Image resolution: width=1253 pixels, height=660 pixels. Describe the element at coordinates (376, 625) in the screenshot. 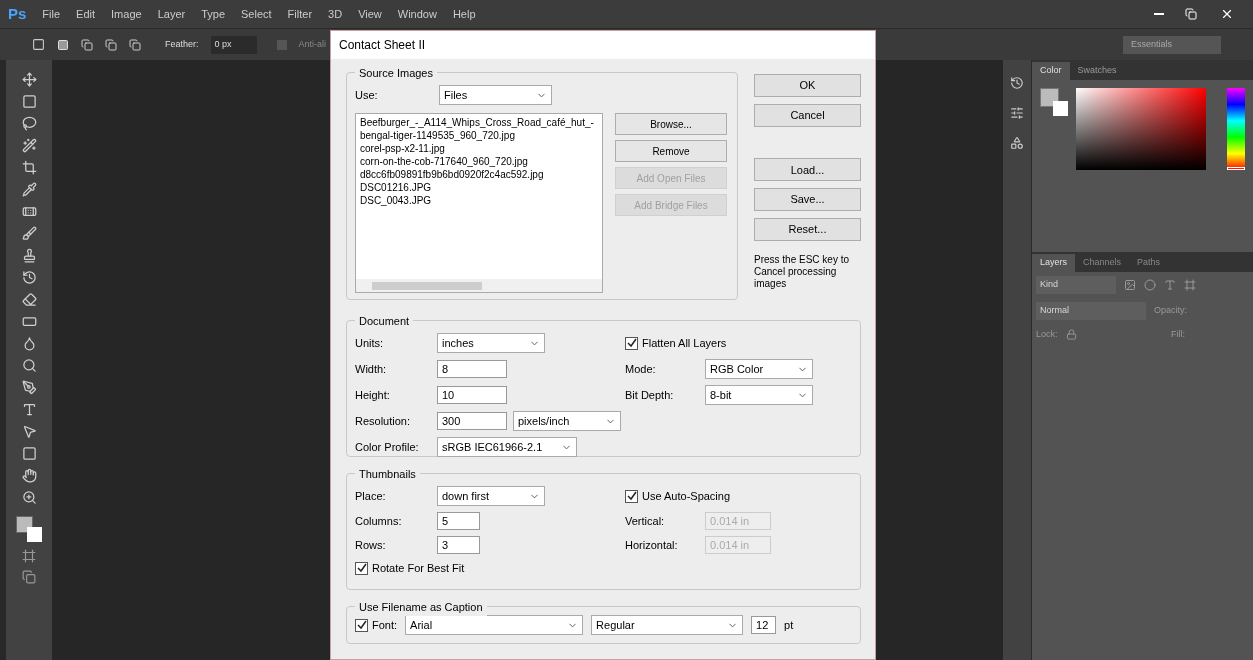

I see `checkbox-option: Font:` at that location.